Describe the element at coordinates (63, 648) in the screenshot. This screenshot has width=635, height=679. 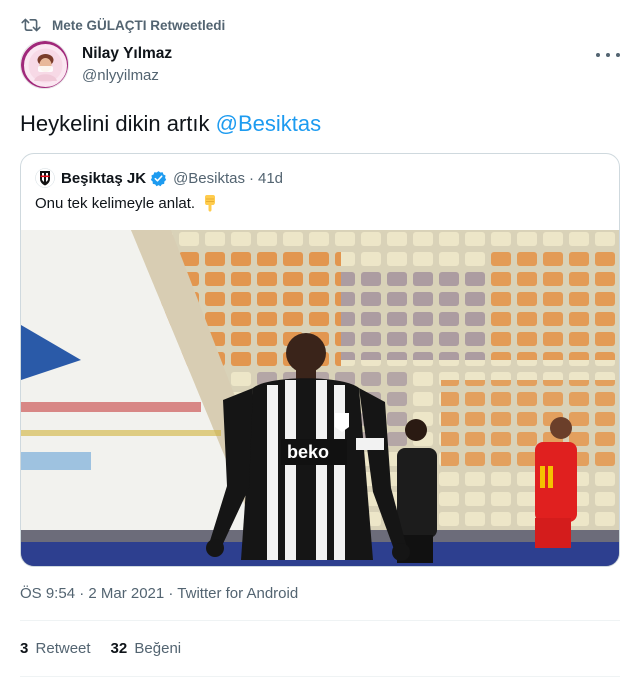
I see `retweet-label: Retweet` at that location.